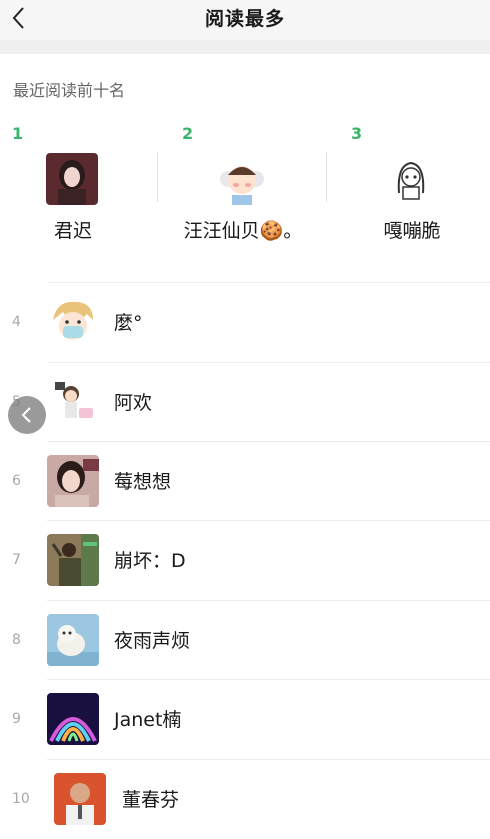 This screenshot has height=839, width=490. What do you see at coordinates (188, 133) in the screenshot?
I see `rank-number: 2` at bounding box center [188, 133].